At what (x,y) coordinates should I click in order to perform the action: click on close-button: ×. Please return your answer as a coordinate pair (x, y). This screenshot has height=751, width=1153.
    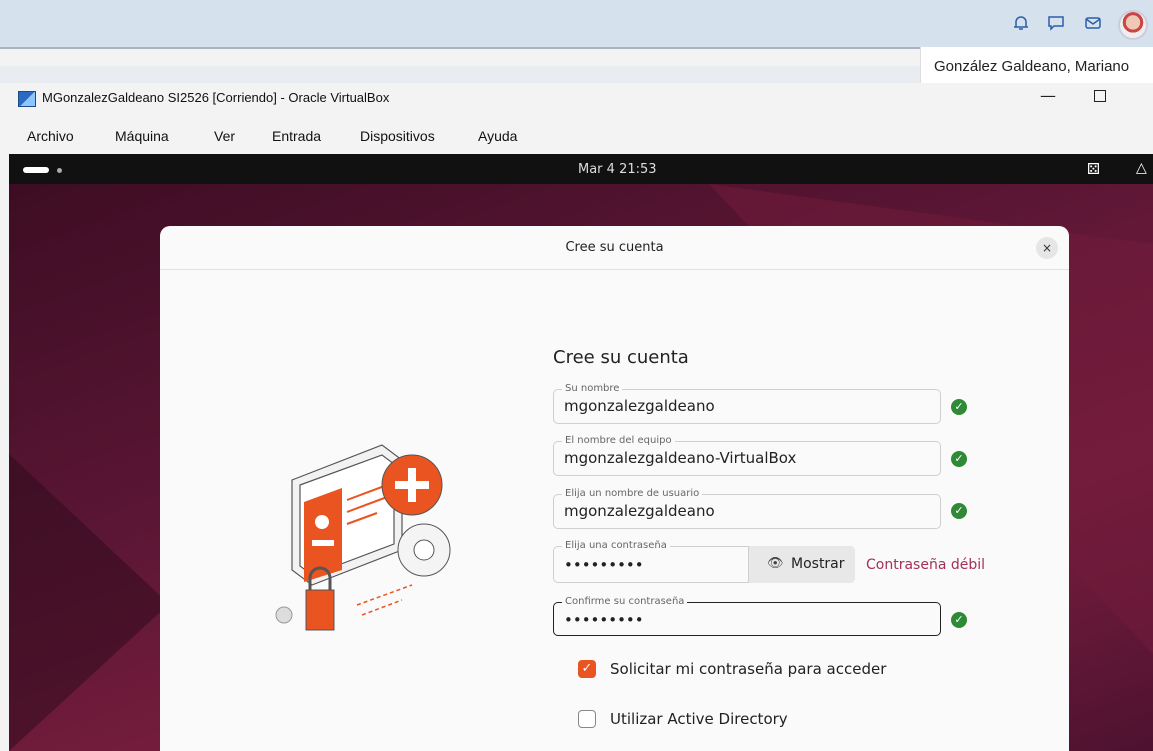
    Looking at the image, I should click on (1047, 248).